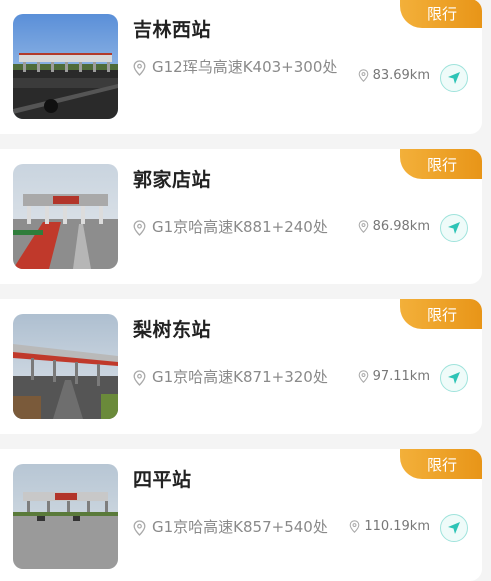 This screenshot has height=581, width=491. What do you see at coordinates (240, 227) in the screenshot?
I see `station-address-text: G1京哈高速K881+240处` at bounding box center [240, 227].